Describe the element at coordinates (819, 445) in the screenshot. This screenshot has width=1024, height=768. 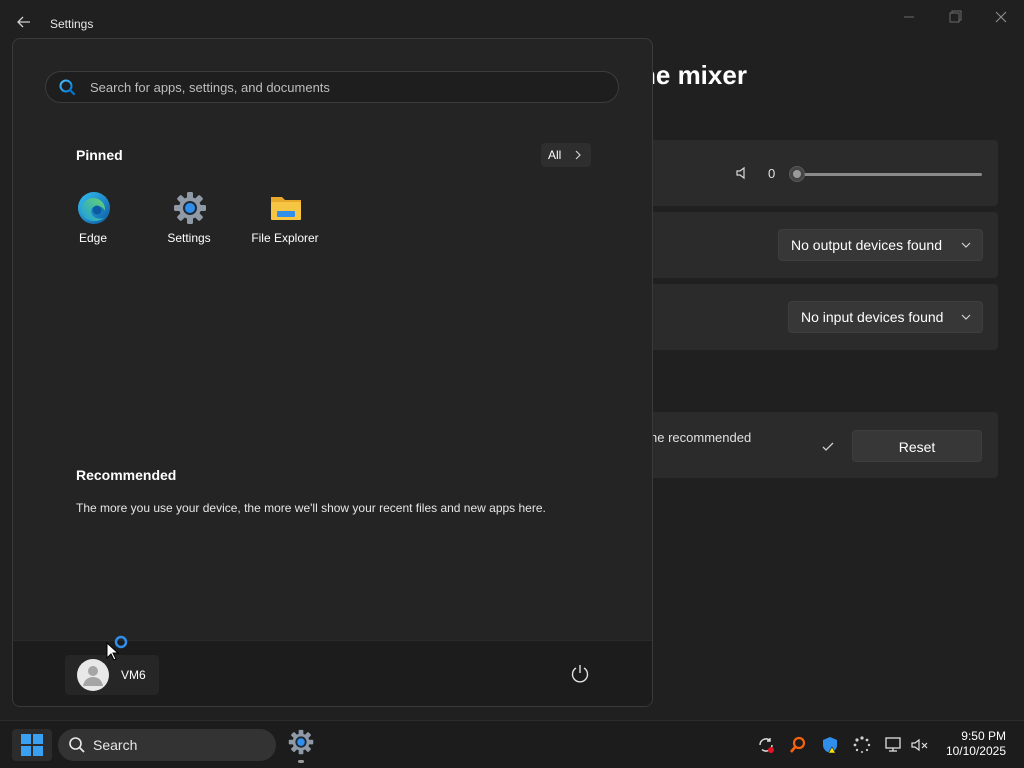
I see `reset-card: he recommended Reset` at that location.